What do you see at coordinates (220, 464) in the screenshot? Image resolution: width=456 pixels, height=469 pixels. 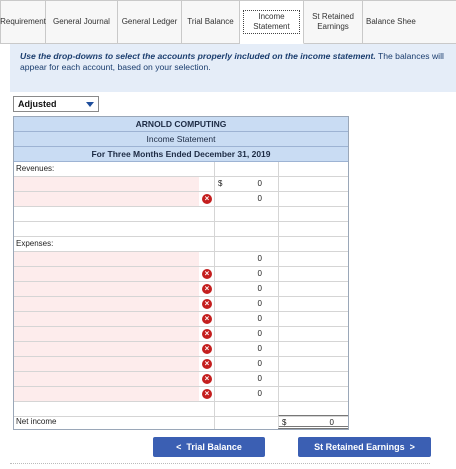 I see `footer-divider` at bounding box center [220, 464].